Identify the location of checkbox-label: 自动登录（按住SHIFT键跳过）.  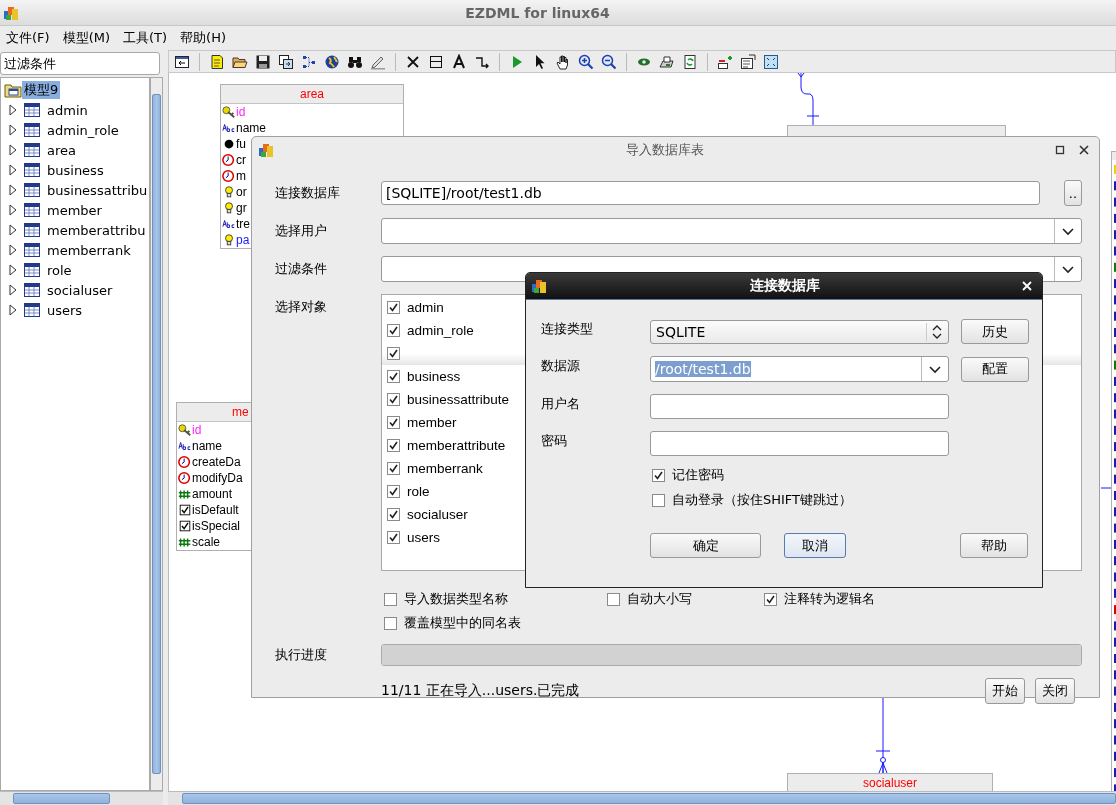
(762, 500).